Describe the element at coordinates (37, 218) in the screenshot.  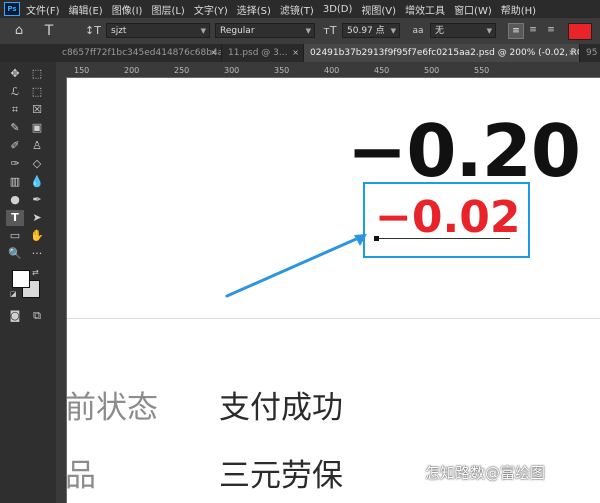
I see `path-select-tool-icon: ➤` at that location.